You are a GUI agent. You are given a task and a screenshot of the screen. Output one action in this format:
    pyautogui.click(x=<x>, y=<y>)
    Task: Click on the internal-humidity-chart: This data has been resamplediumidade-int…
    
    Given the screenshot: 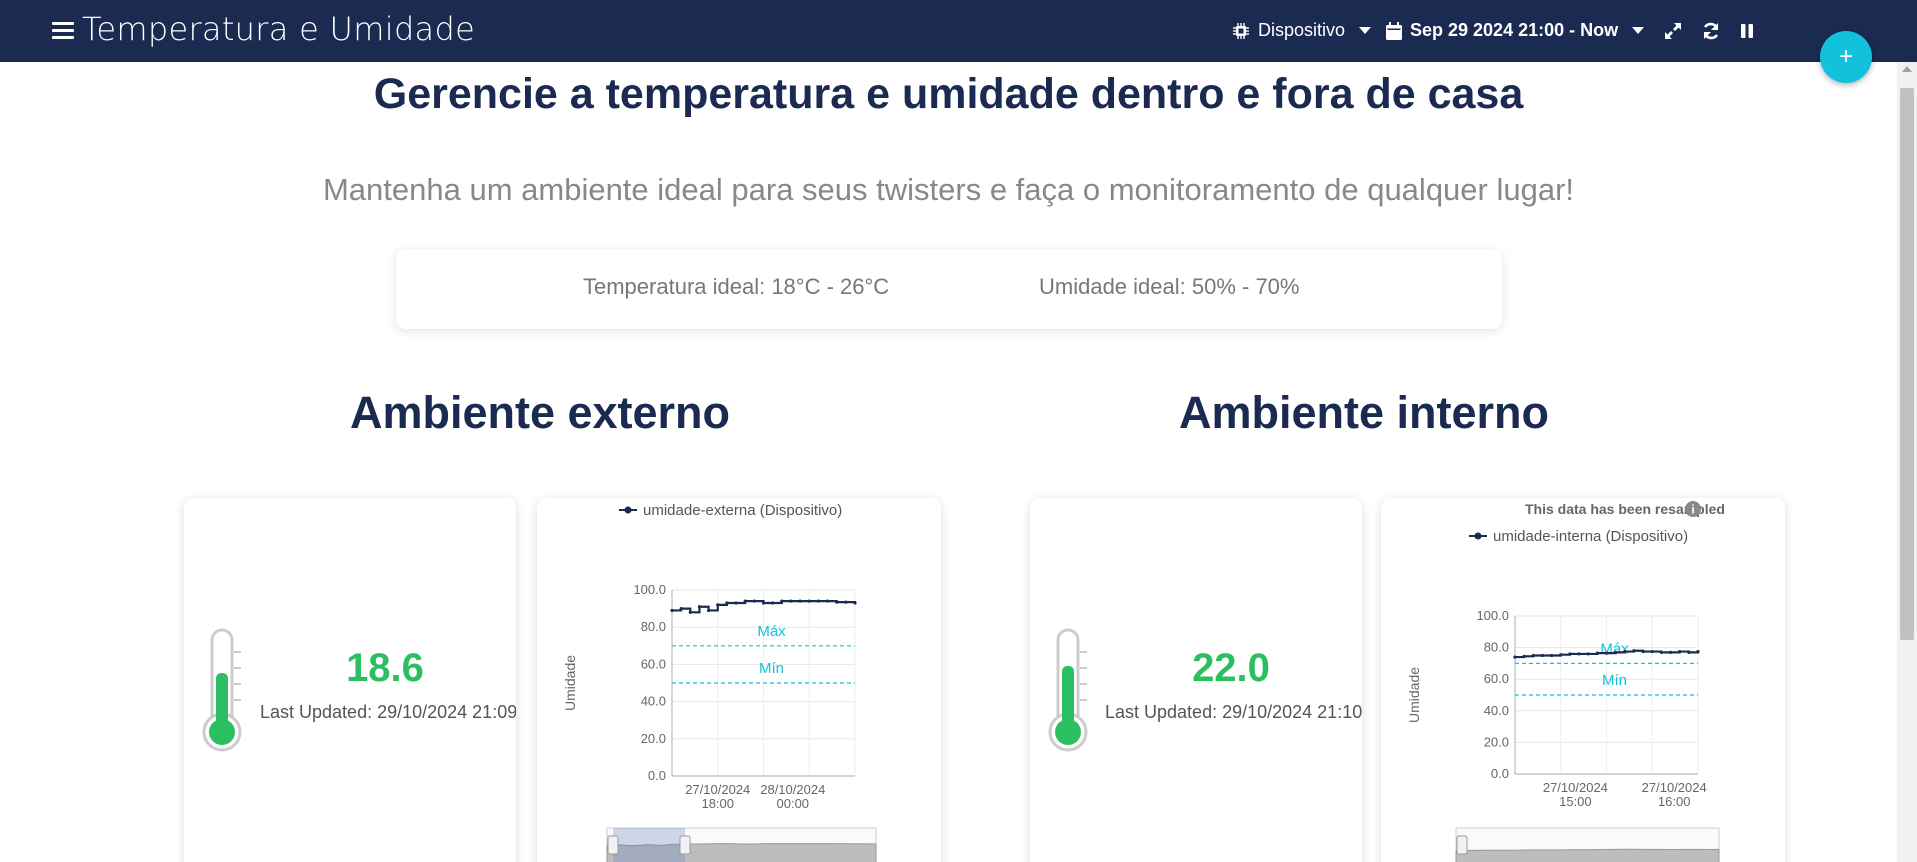 What is the action you would take?
    pyautogui.click(x=1583, y=680)
    